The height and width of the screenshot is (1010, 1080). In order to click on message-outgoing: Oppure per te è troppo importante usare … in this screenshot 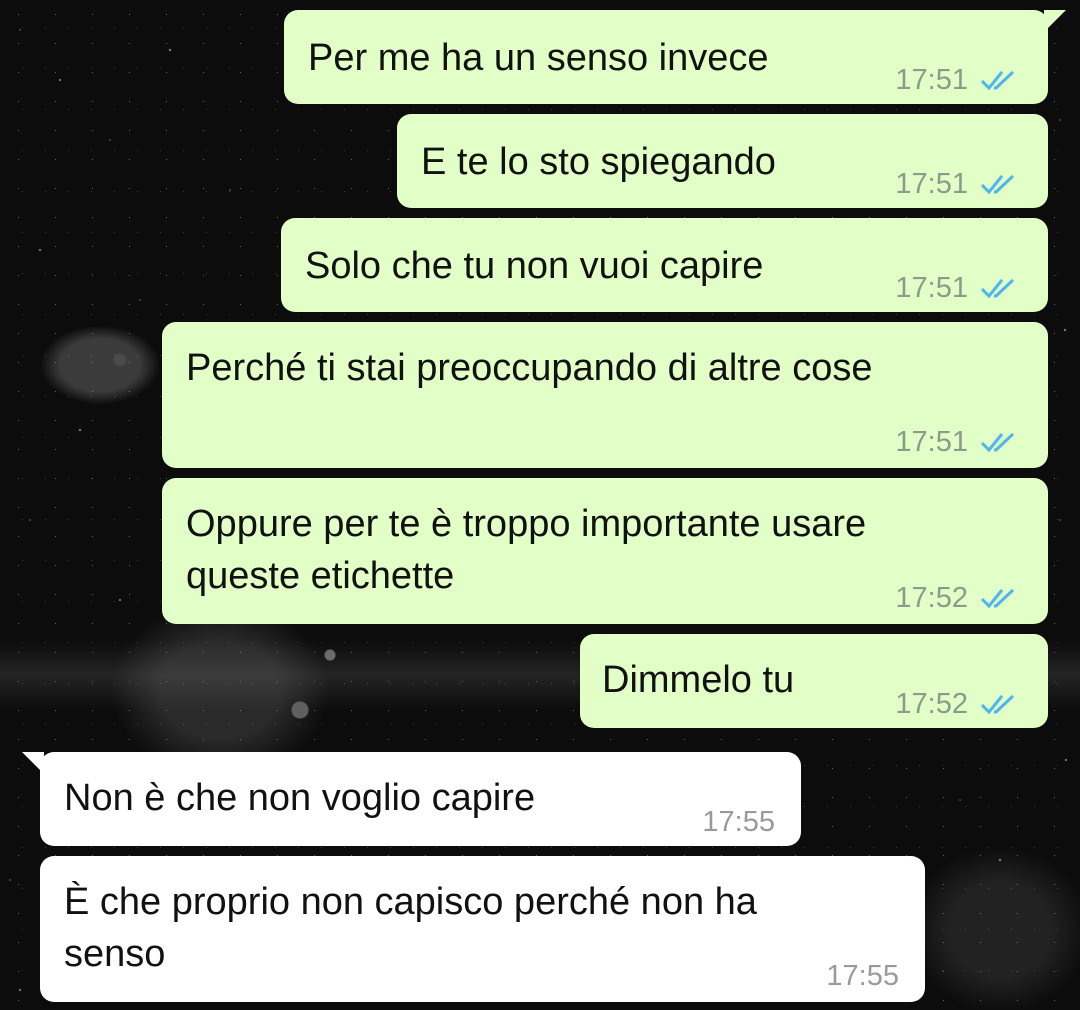, I will do `click(605, 551)`.